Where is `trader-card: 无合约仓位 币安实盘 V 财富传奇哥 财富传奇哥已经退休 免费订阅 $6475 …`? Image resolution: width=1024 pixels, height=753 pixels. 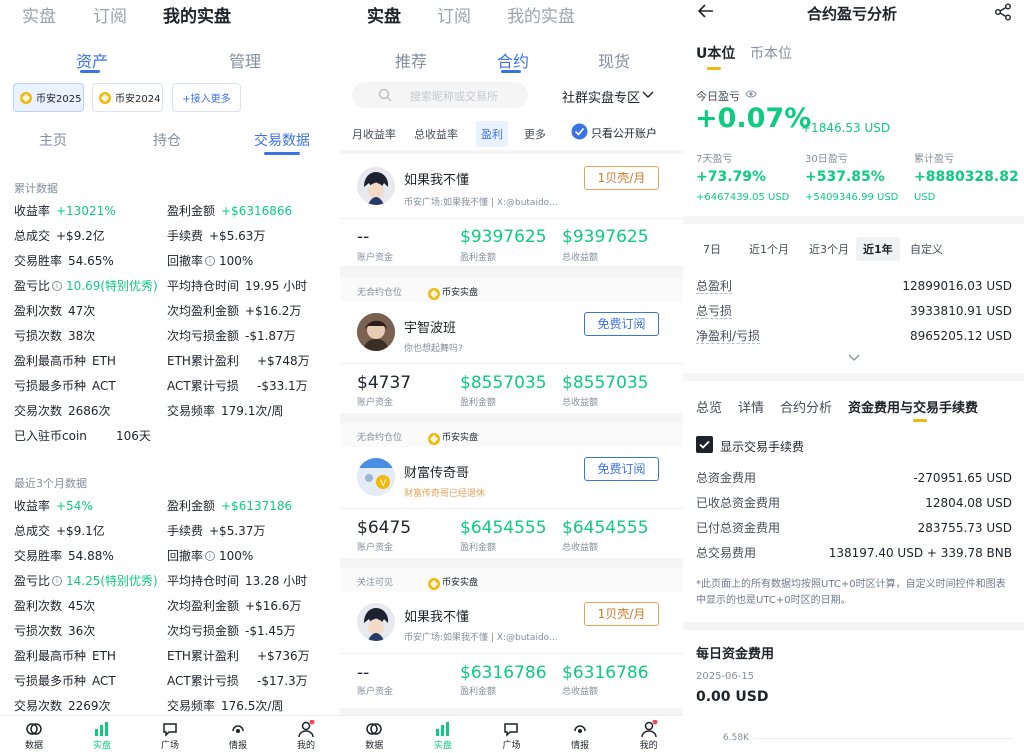 trader-card: 无合约仓位 币安实盘 V 财富传奇哥 财富传奇哥已经退休 免费订阅 $6475 … is located at coordinates (511, 490).